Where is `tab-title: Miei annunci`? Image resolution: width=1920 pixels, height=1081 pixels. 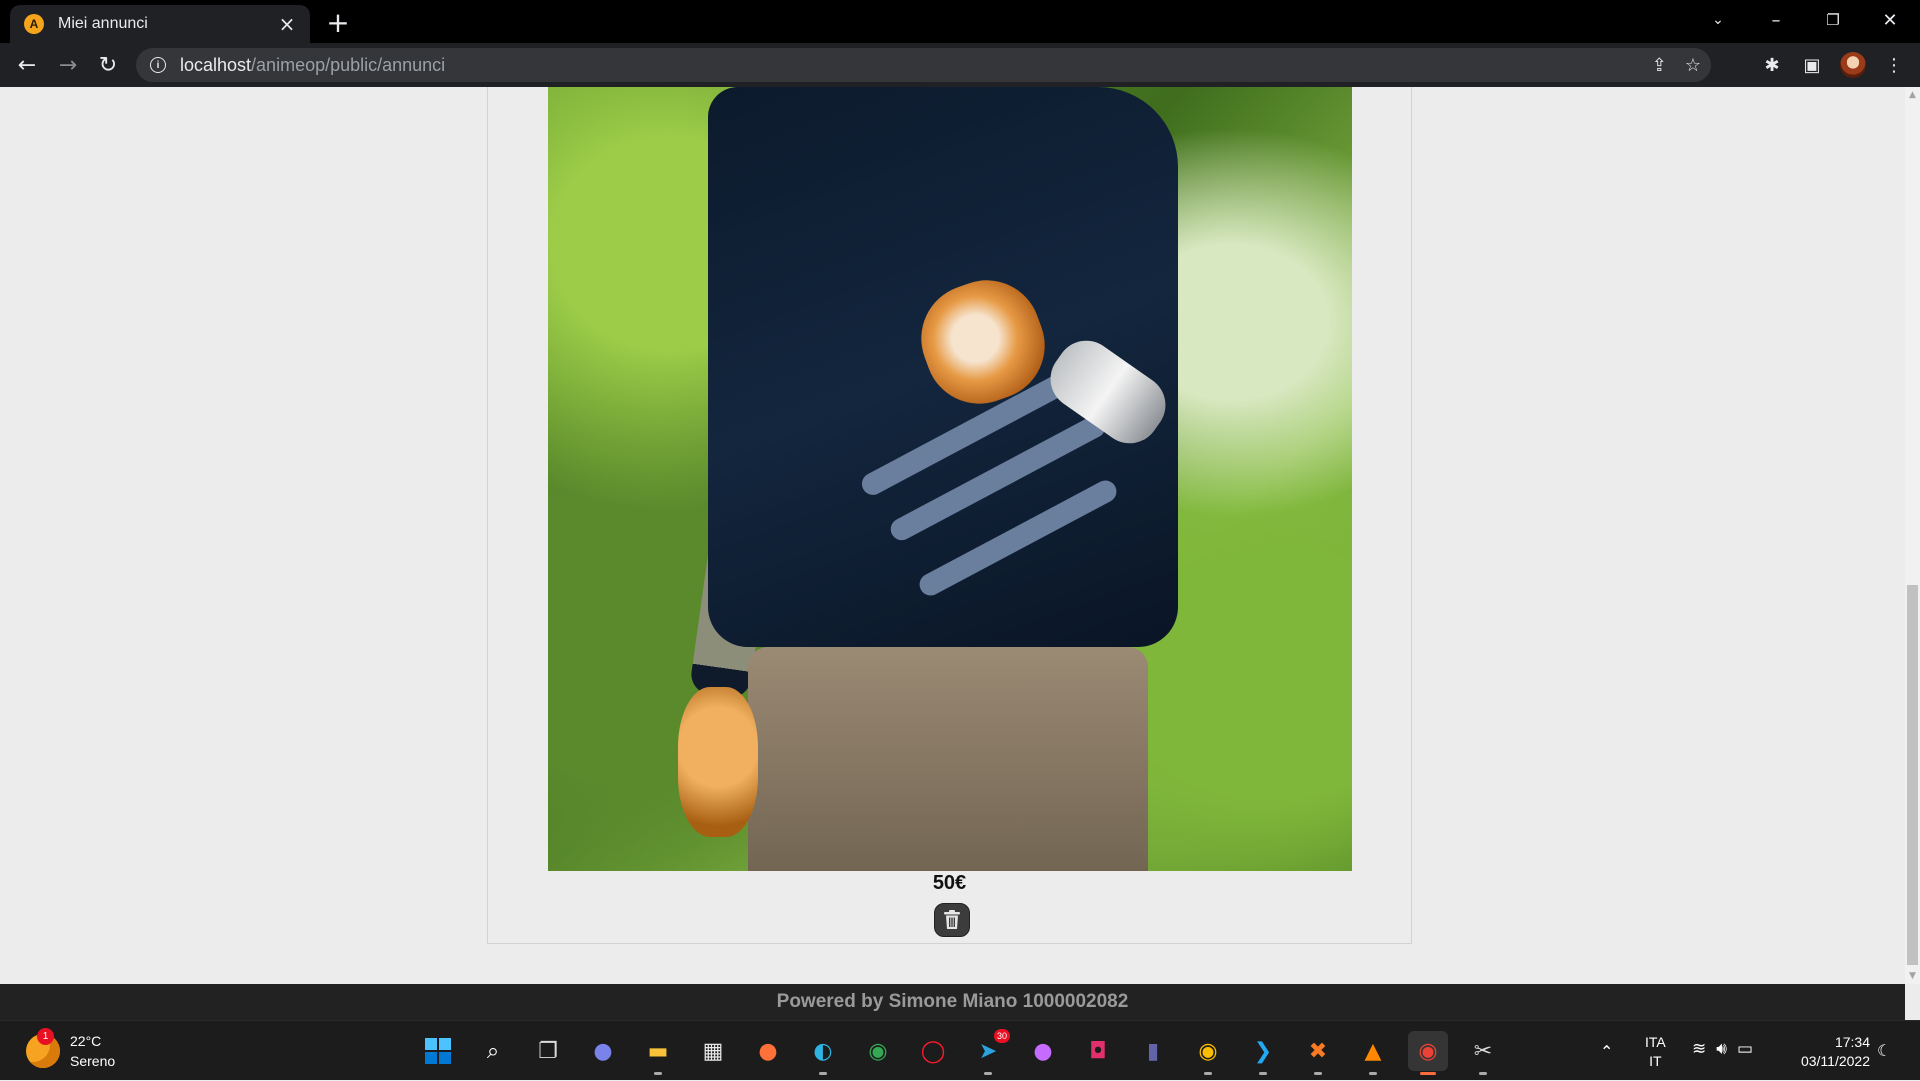 tab-title: Miei annunci is located at coordinates (103, 23).